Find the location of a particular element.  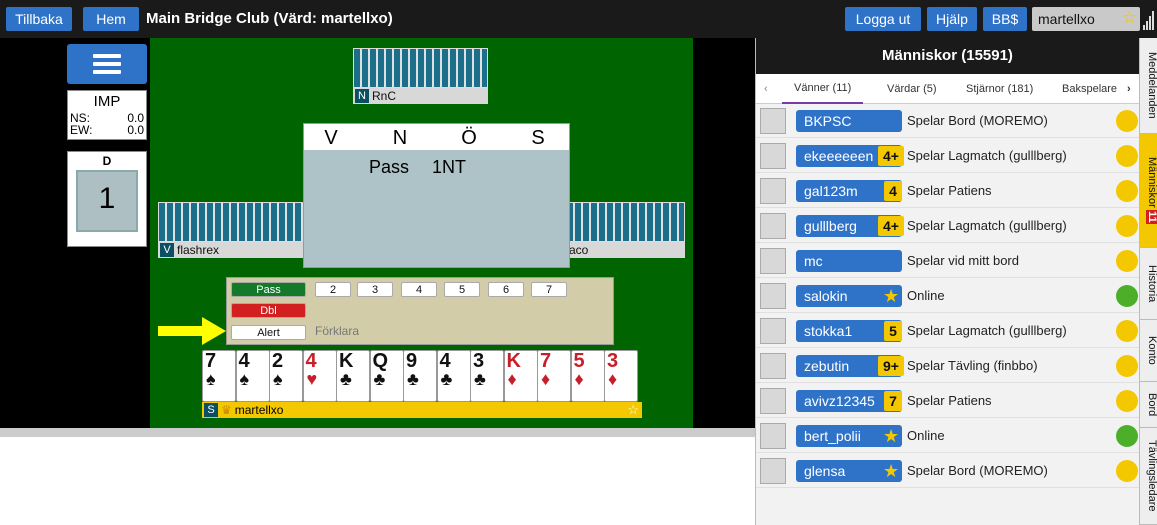

tab-friends: Vänner (11) is located at coordinates (823, 89).